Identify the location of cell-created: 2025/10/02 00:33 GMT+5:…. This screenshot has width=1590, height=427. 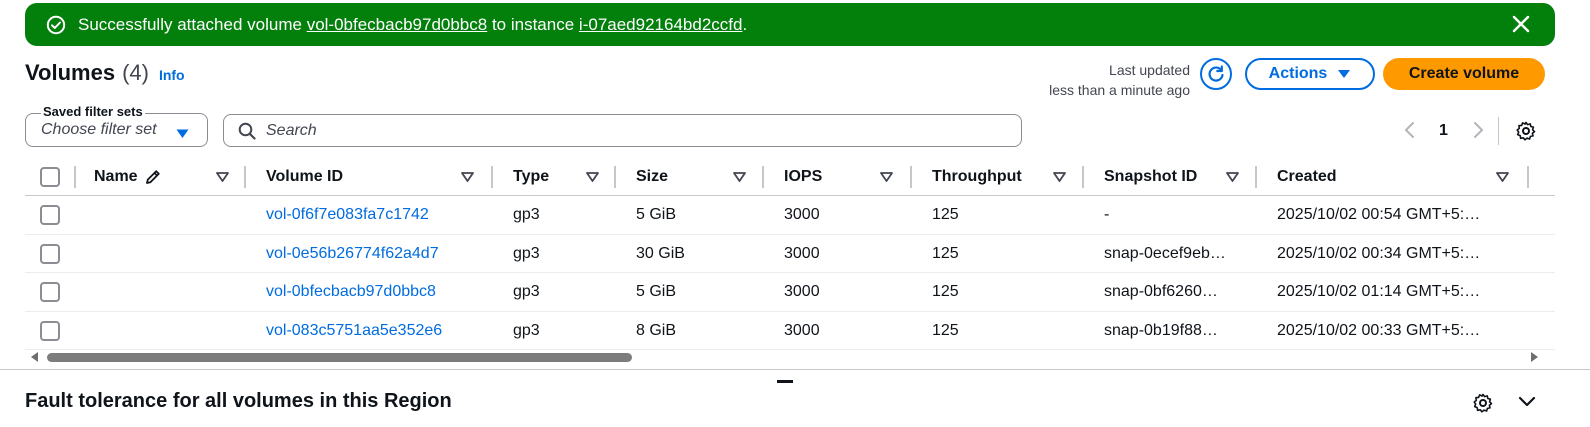
(1379, 330).